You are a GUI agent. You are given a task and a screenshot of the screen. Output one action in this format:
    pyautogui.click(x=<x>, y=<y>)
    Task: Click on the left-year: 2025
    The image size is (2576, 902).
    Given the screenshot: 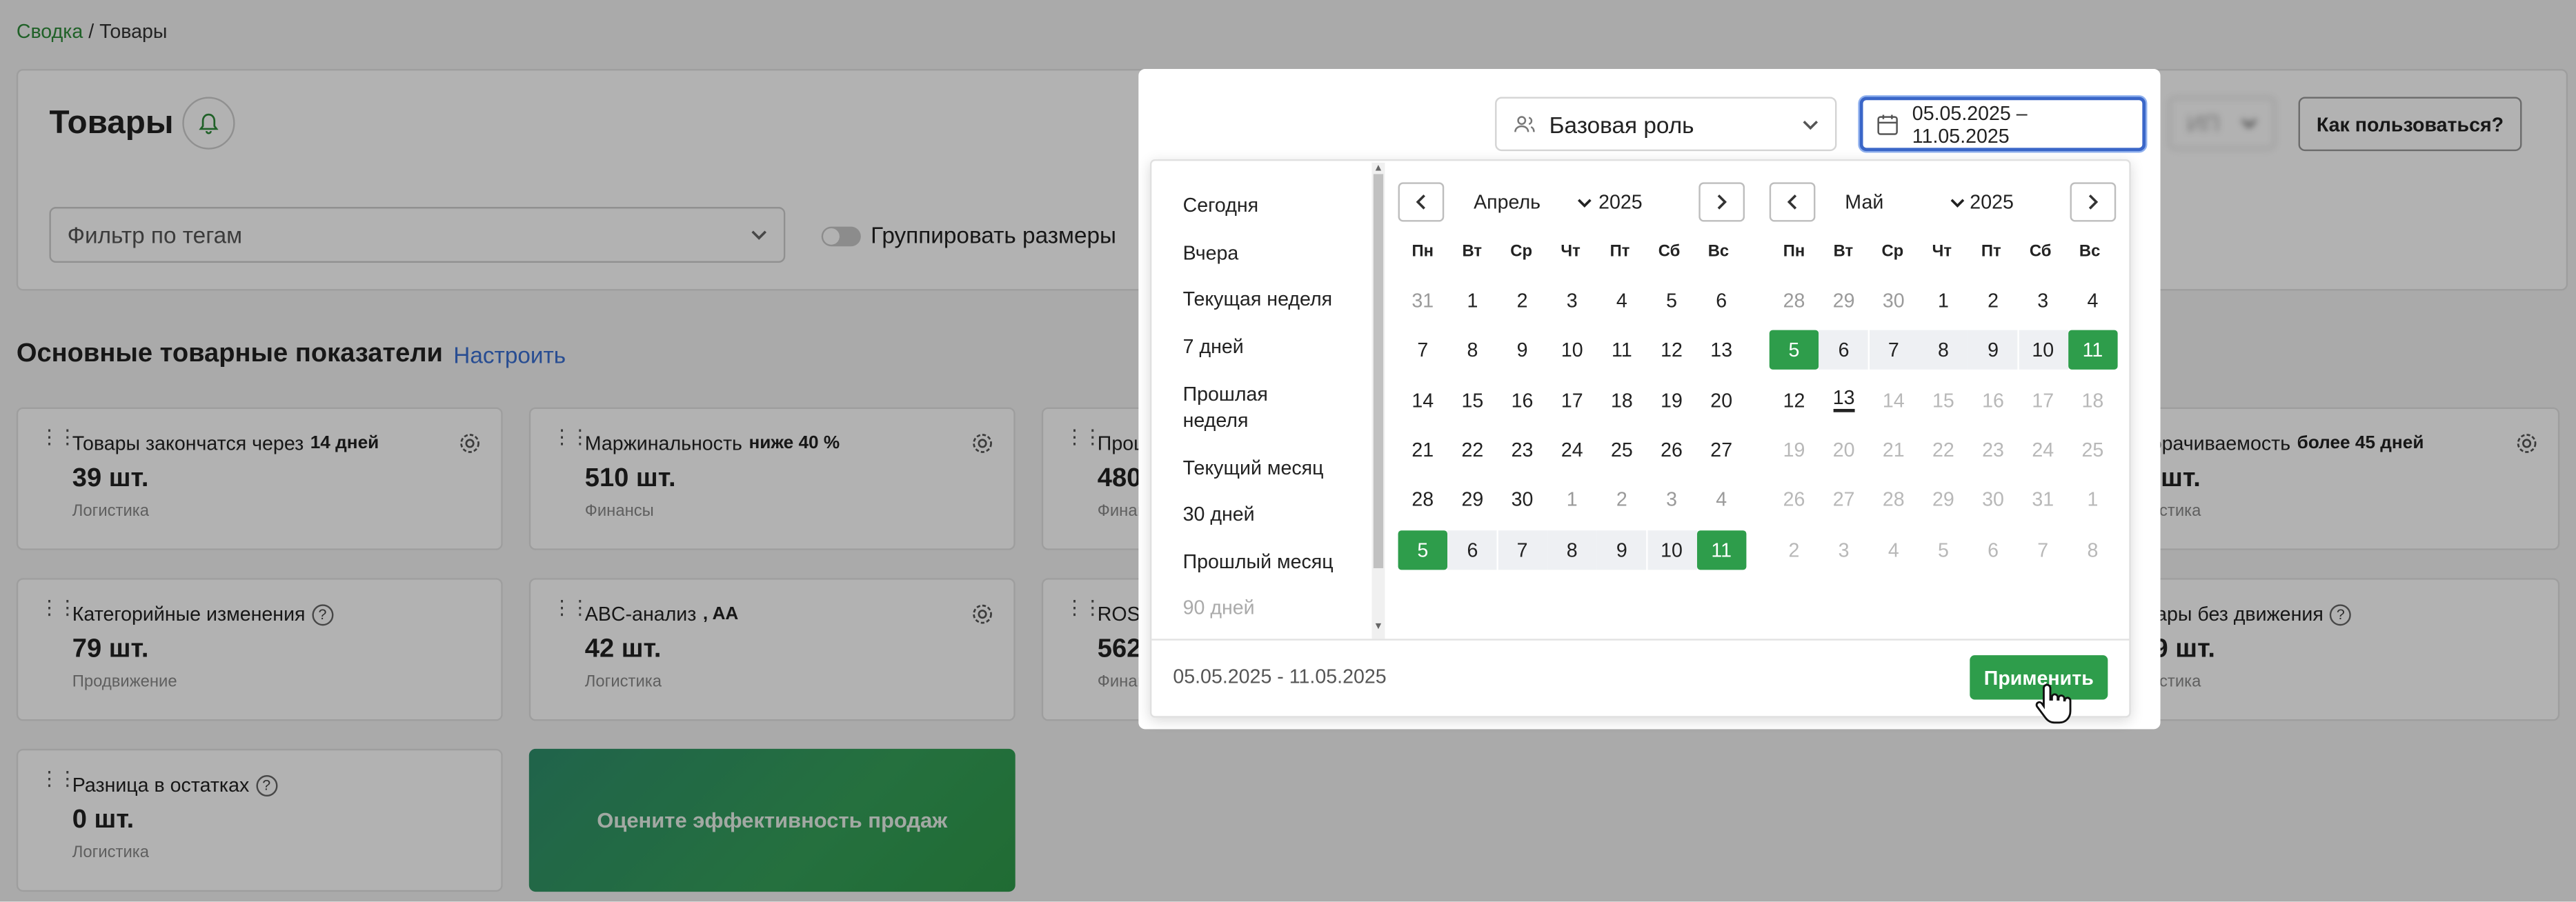 What is the action you would take?
    pyautogui.click(x=1620, y=201)
    